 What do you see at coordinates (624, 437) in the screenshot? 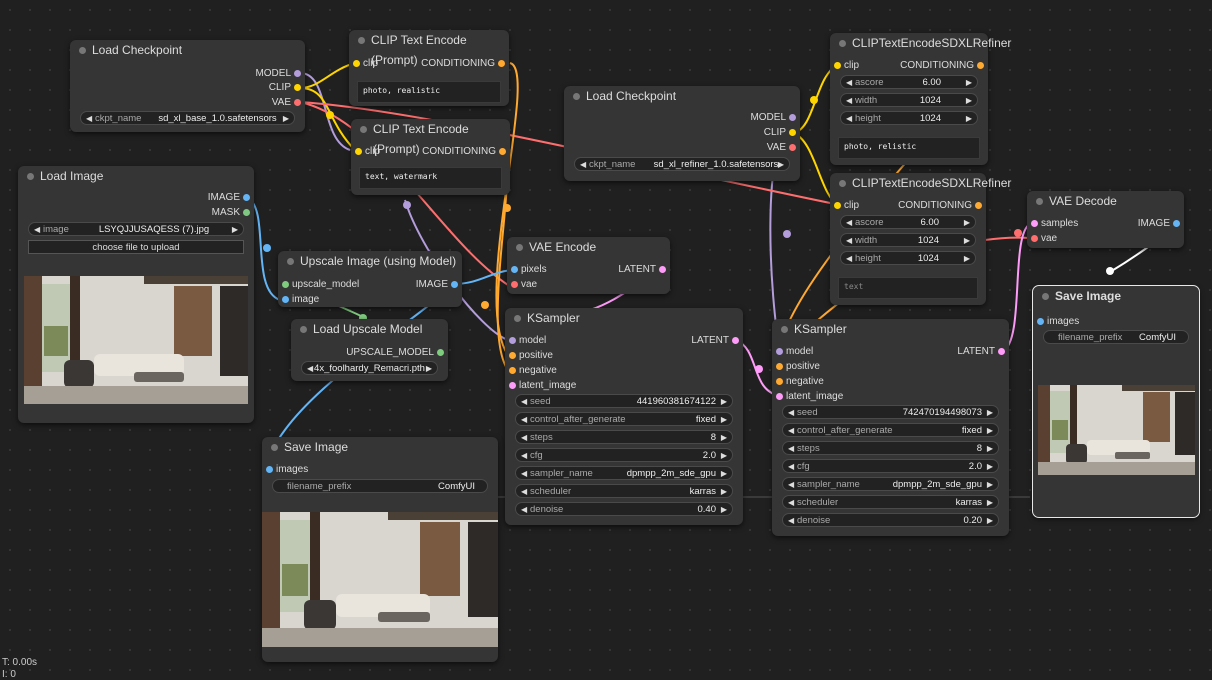
I see `steps-widget: ◀ steps 8 ▶` at bounding box center [624, 437].